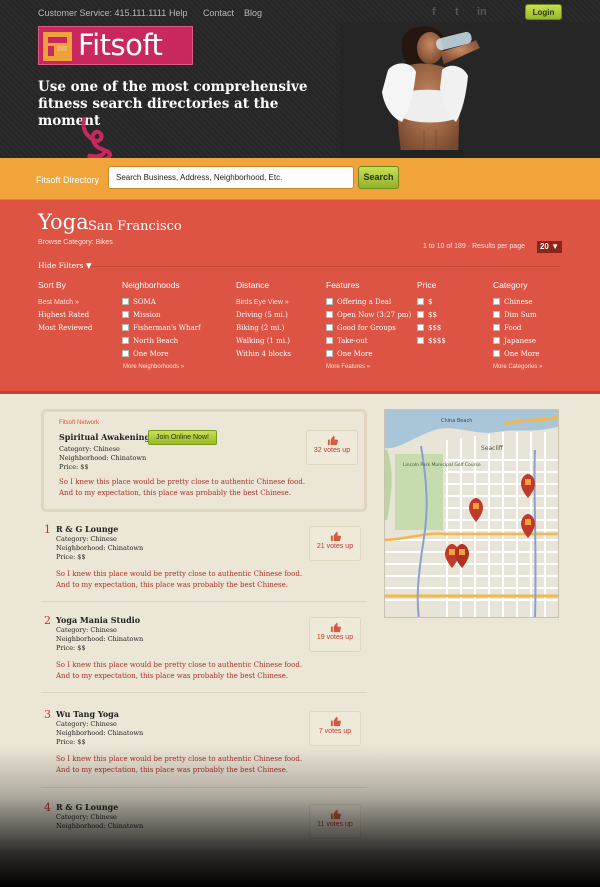 This screenshot has height=887, width=600. I want to click on more-features-link: More Features », so click(348, 367).